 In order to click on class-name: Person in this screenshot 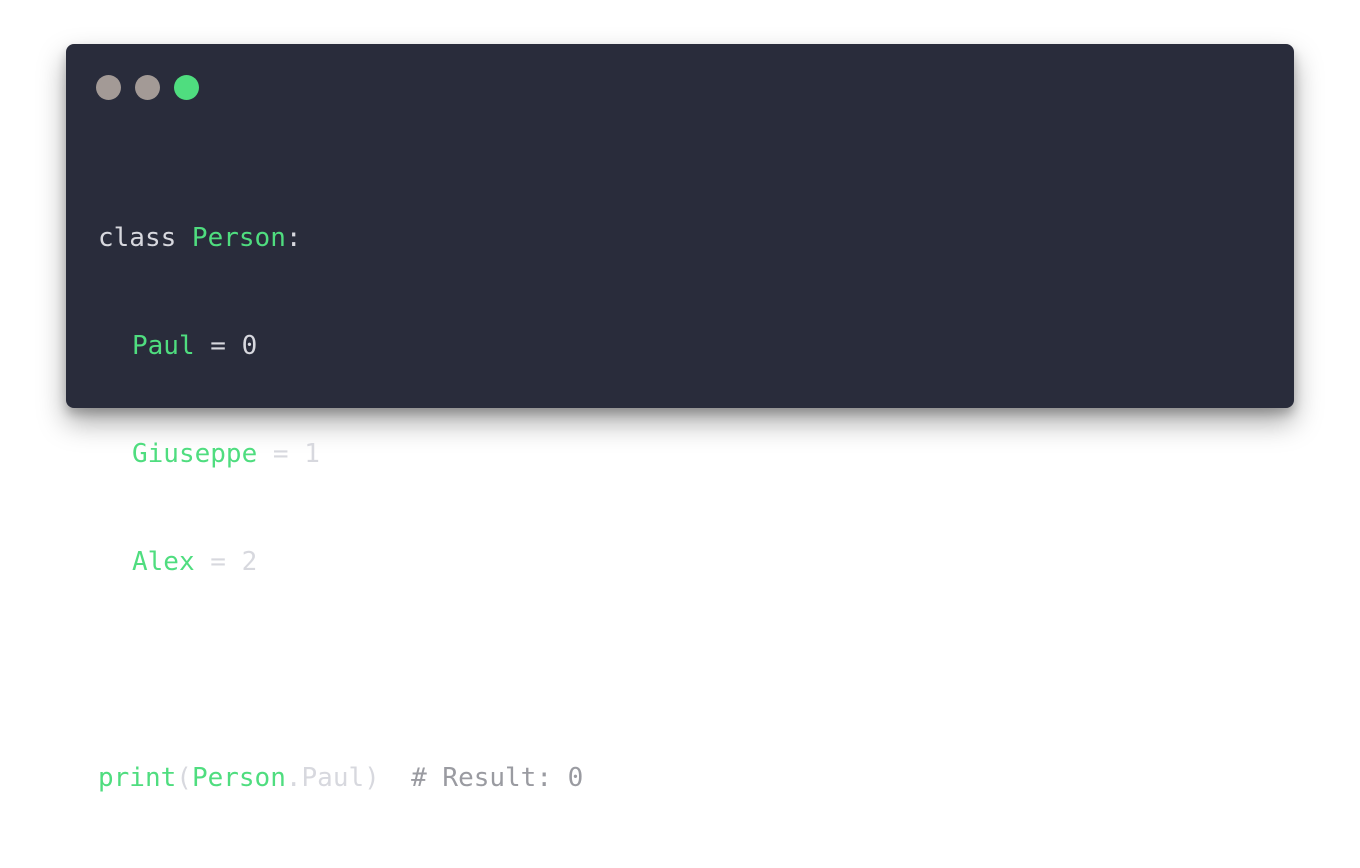, I will do `click(238, 238)`.